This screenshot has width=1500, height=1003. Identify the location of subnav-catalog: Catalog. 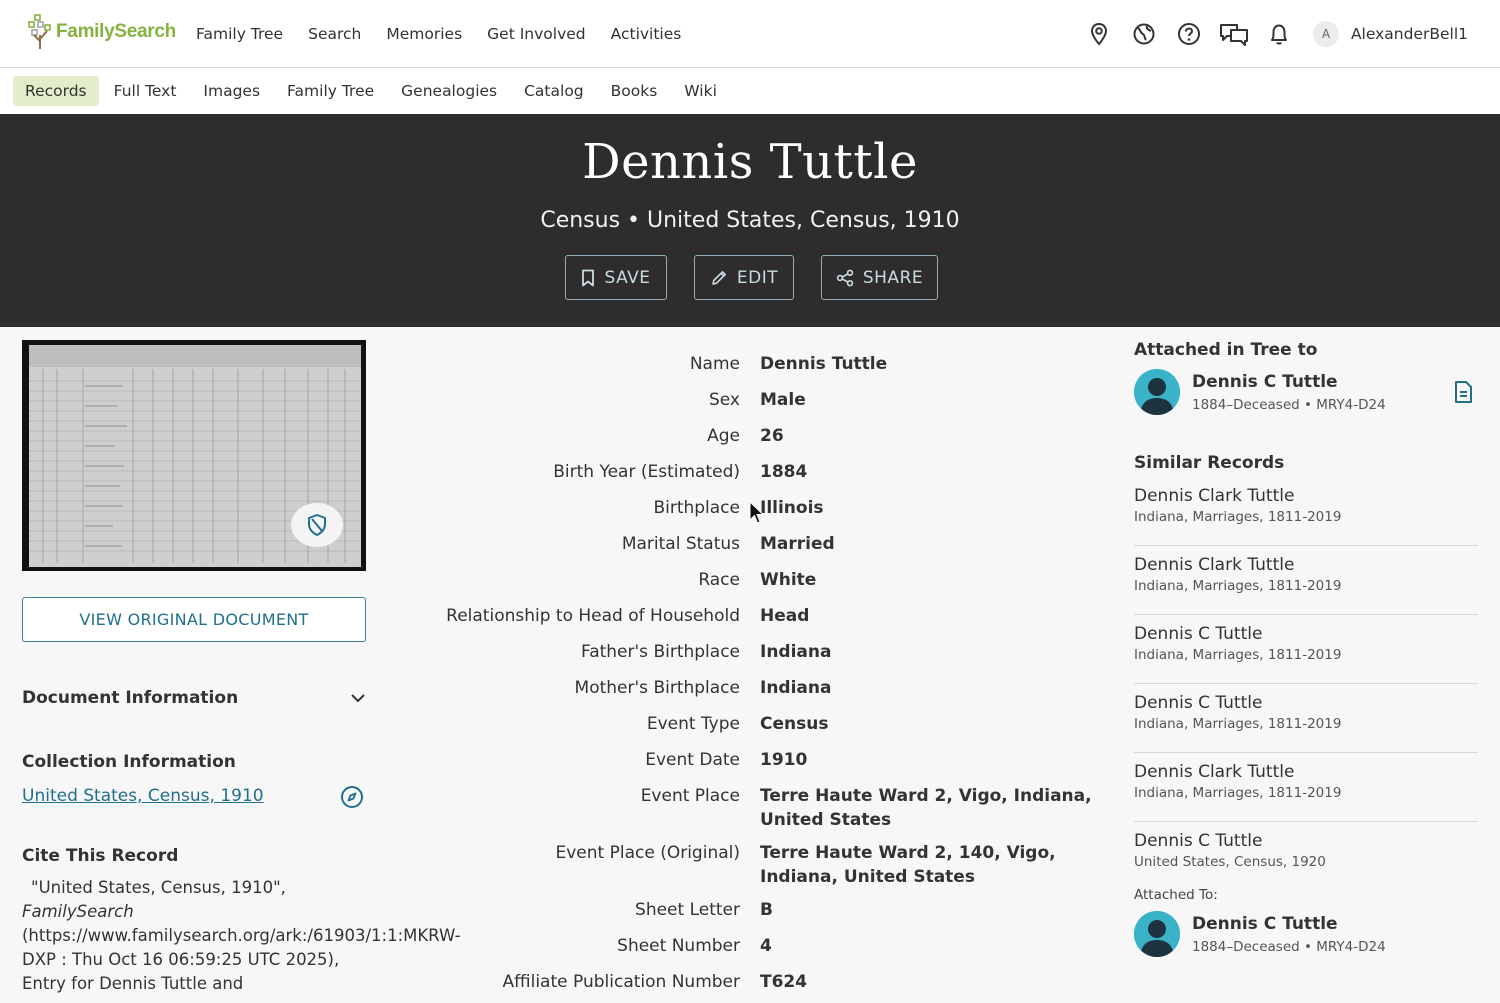
(554, 91).